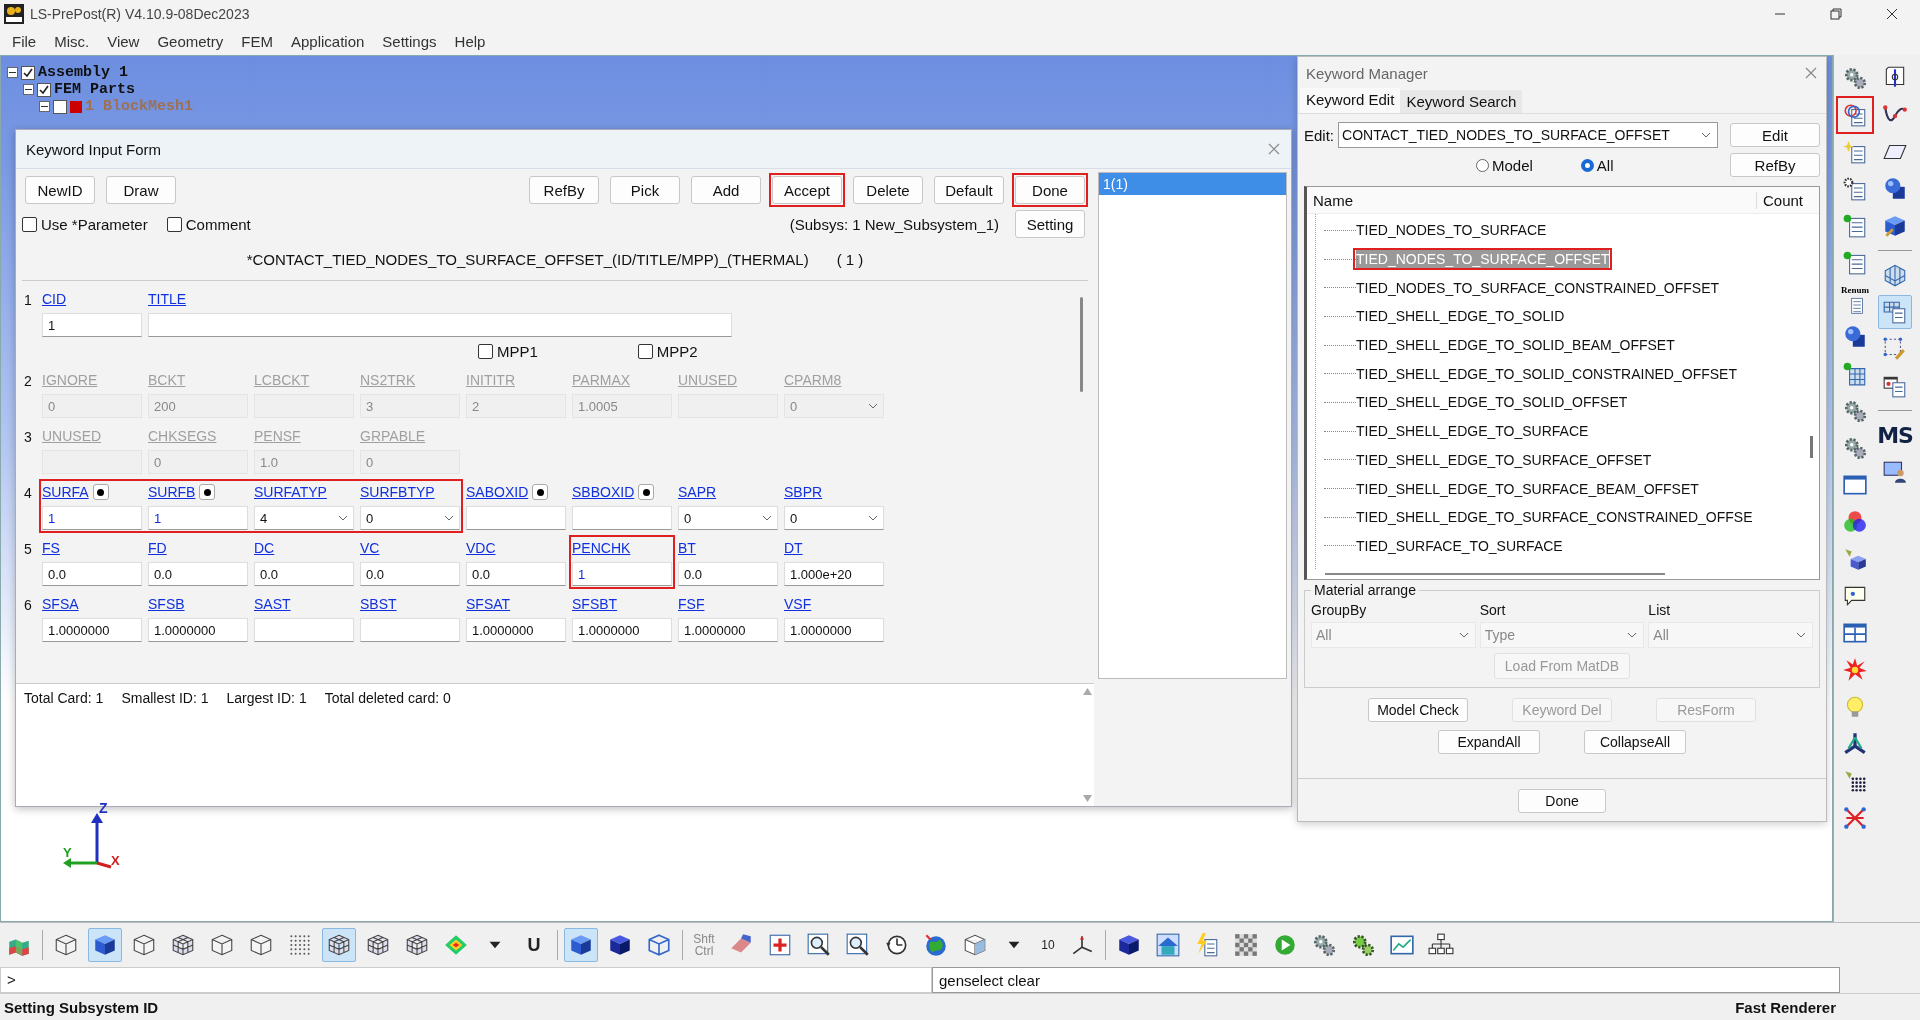 Image resolution: width=1920 pixels, height=1020 pixels. What do you see at coordinates (72, 41) in the screenshot?
I see `menu-item: Misc.` at bounding box center [72, 41].